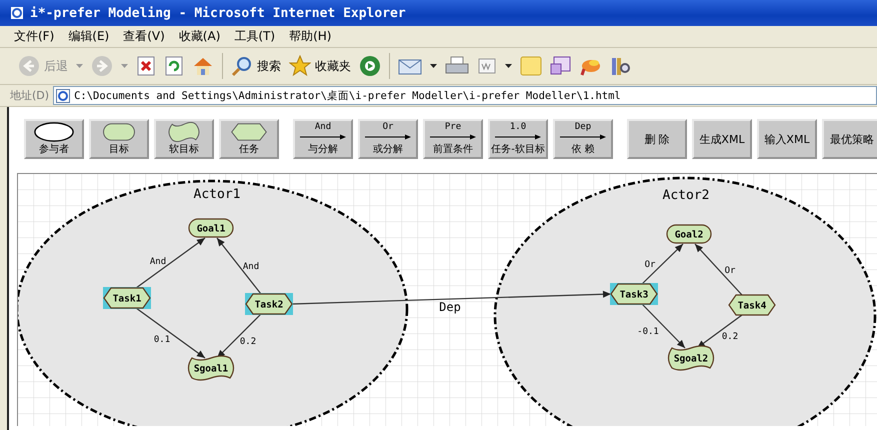  Describe the element at coordinates (722, 139) in the screenshot. I see `action-button: 生成XML` at that location.